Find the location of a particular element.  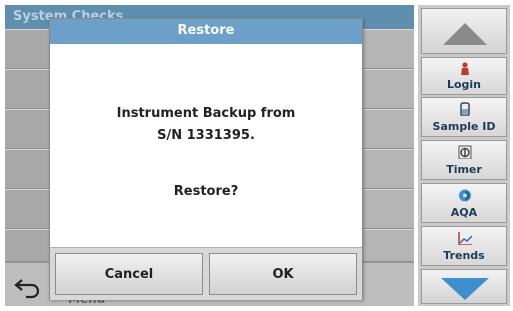

sidebar-item-label: Timer is located at coordinates (464, 169).